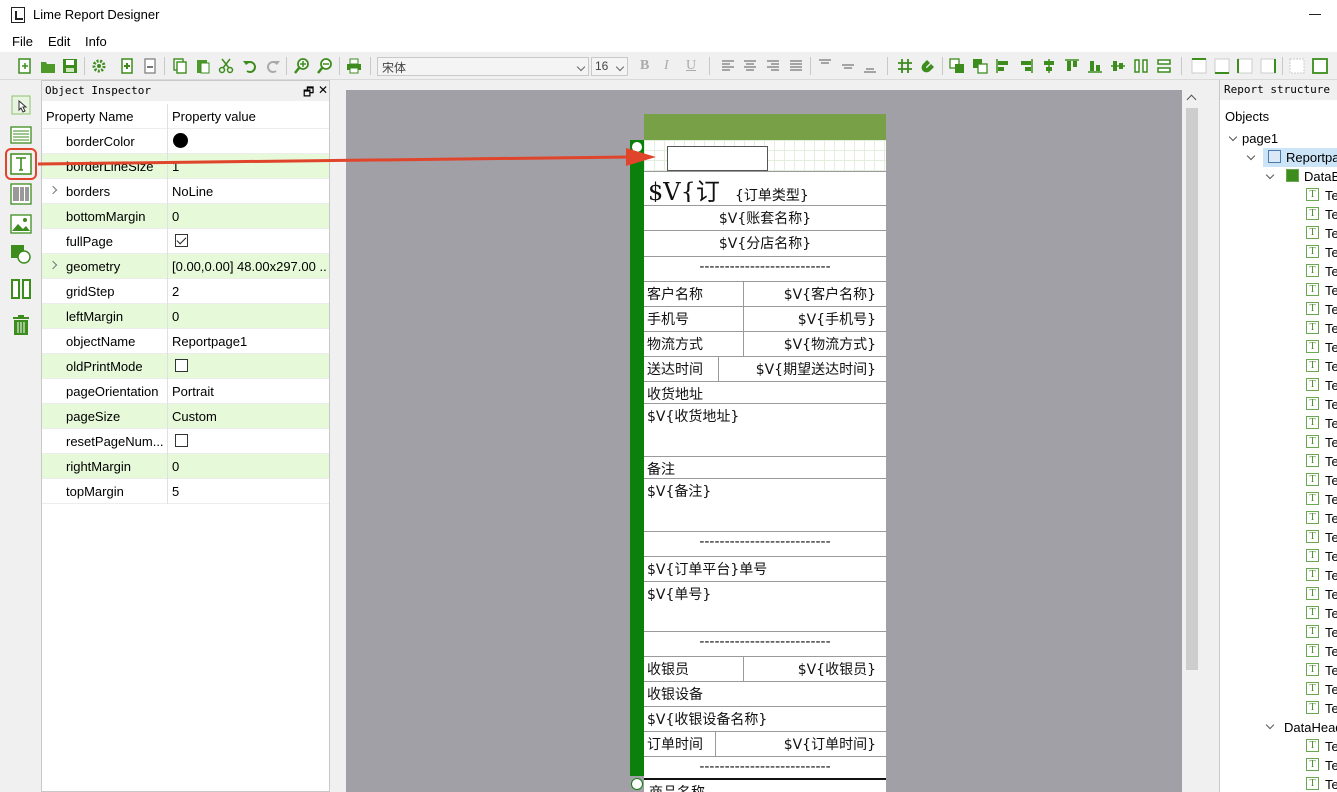  What do you see at coordinates (185, 316) in the screenshot?
I see `property-row-leftmargin: leftMargin 0` at bounding box center [185, 316].